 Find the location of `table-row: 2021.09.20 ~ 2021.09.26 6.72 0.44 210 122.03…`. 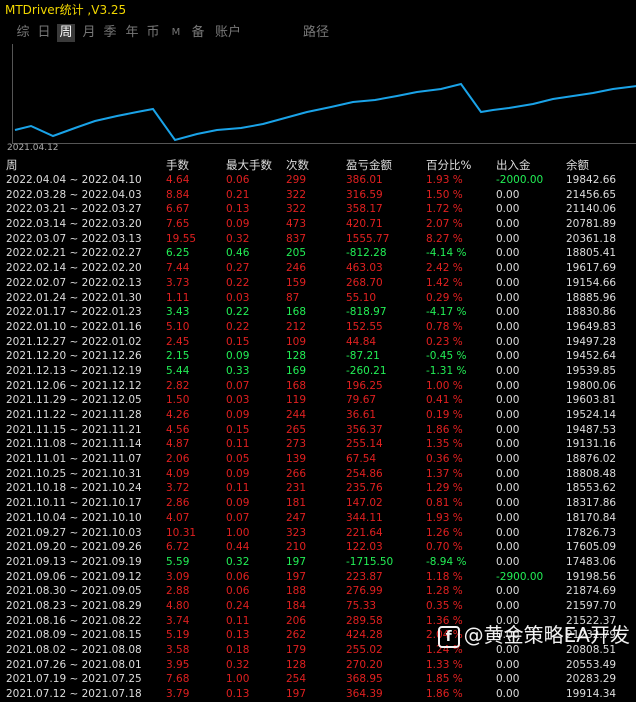

table-row: 2021.09.20 ~ 2021.09.26 6.72 0.44 210 122.03… is located at coordinates (318, 547).